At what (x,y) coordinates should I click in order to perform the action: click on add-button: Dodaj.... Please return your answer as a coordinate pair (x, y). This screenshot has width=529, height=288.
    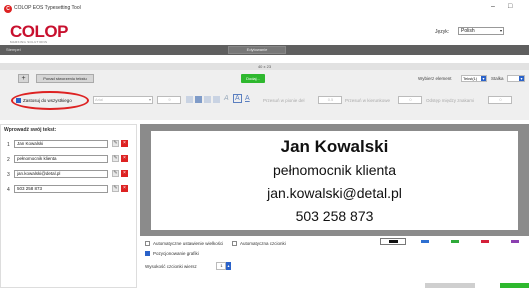
    Looking at the image, I should click on (253, 78).